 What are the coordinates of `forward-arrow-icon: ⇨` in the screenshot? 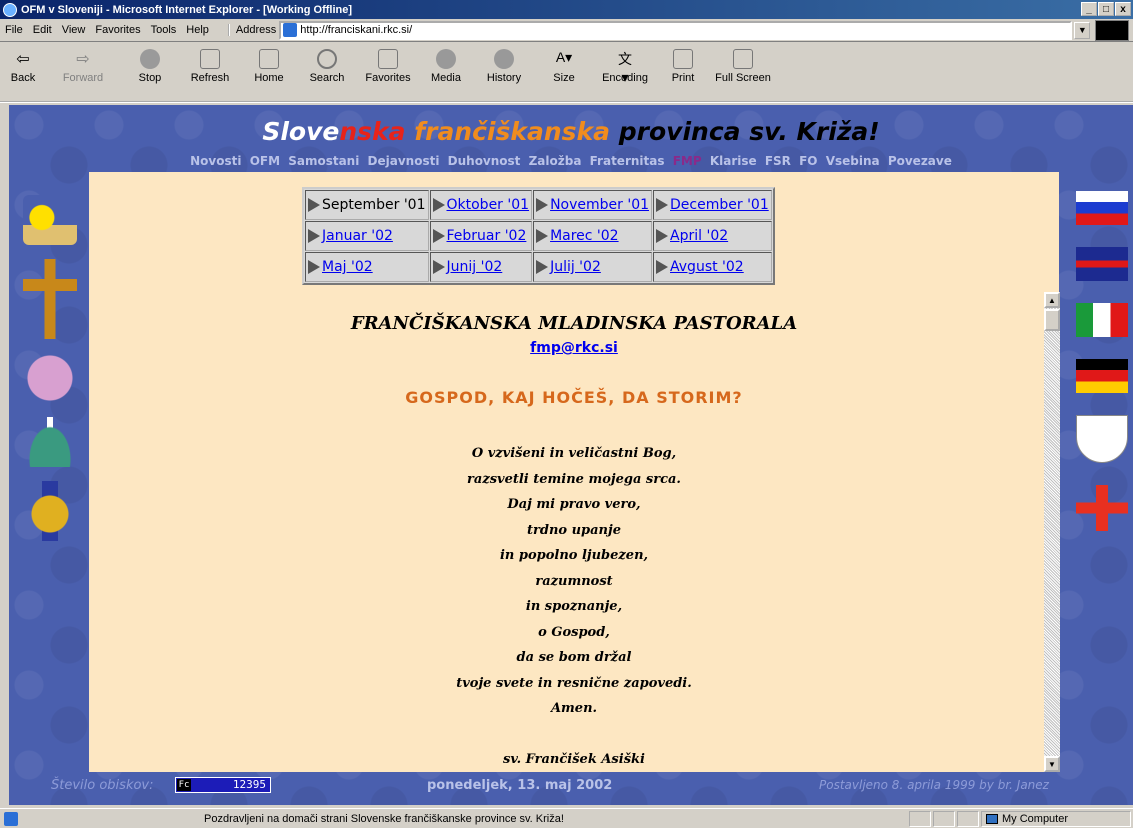 It's located at (83, 59).